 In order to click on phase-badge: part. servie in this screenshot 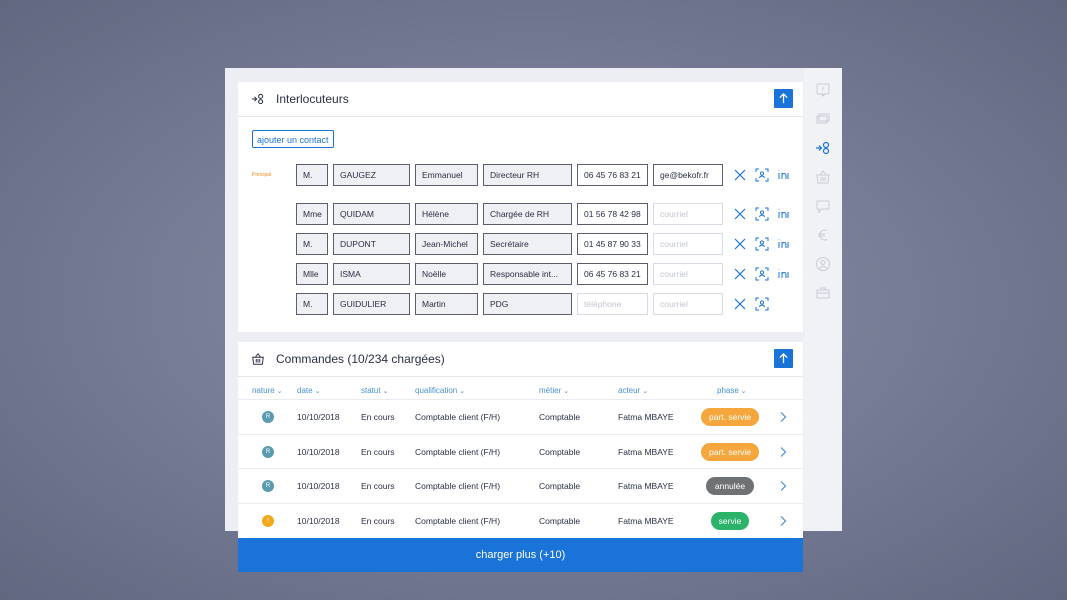, I will do `click(730, 417)`.